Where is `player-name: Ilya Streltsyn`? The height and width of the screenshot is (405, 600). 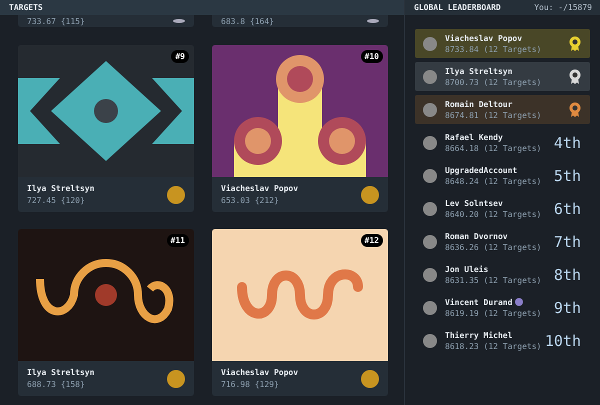
player-name: Ilya Streltsyn is located at coordinates (478, 71).